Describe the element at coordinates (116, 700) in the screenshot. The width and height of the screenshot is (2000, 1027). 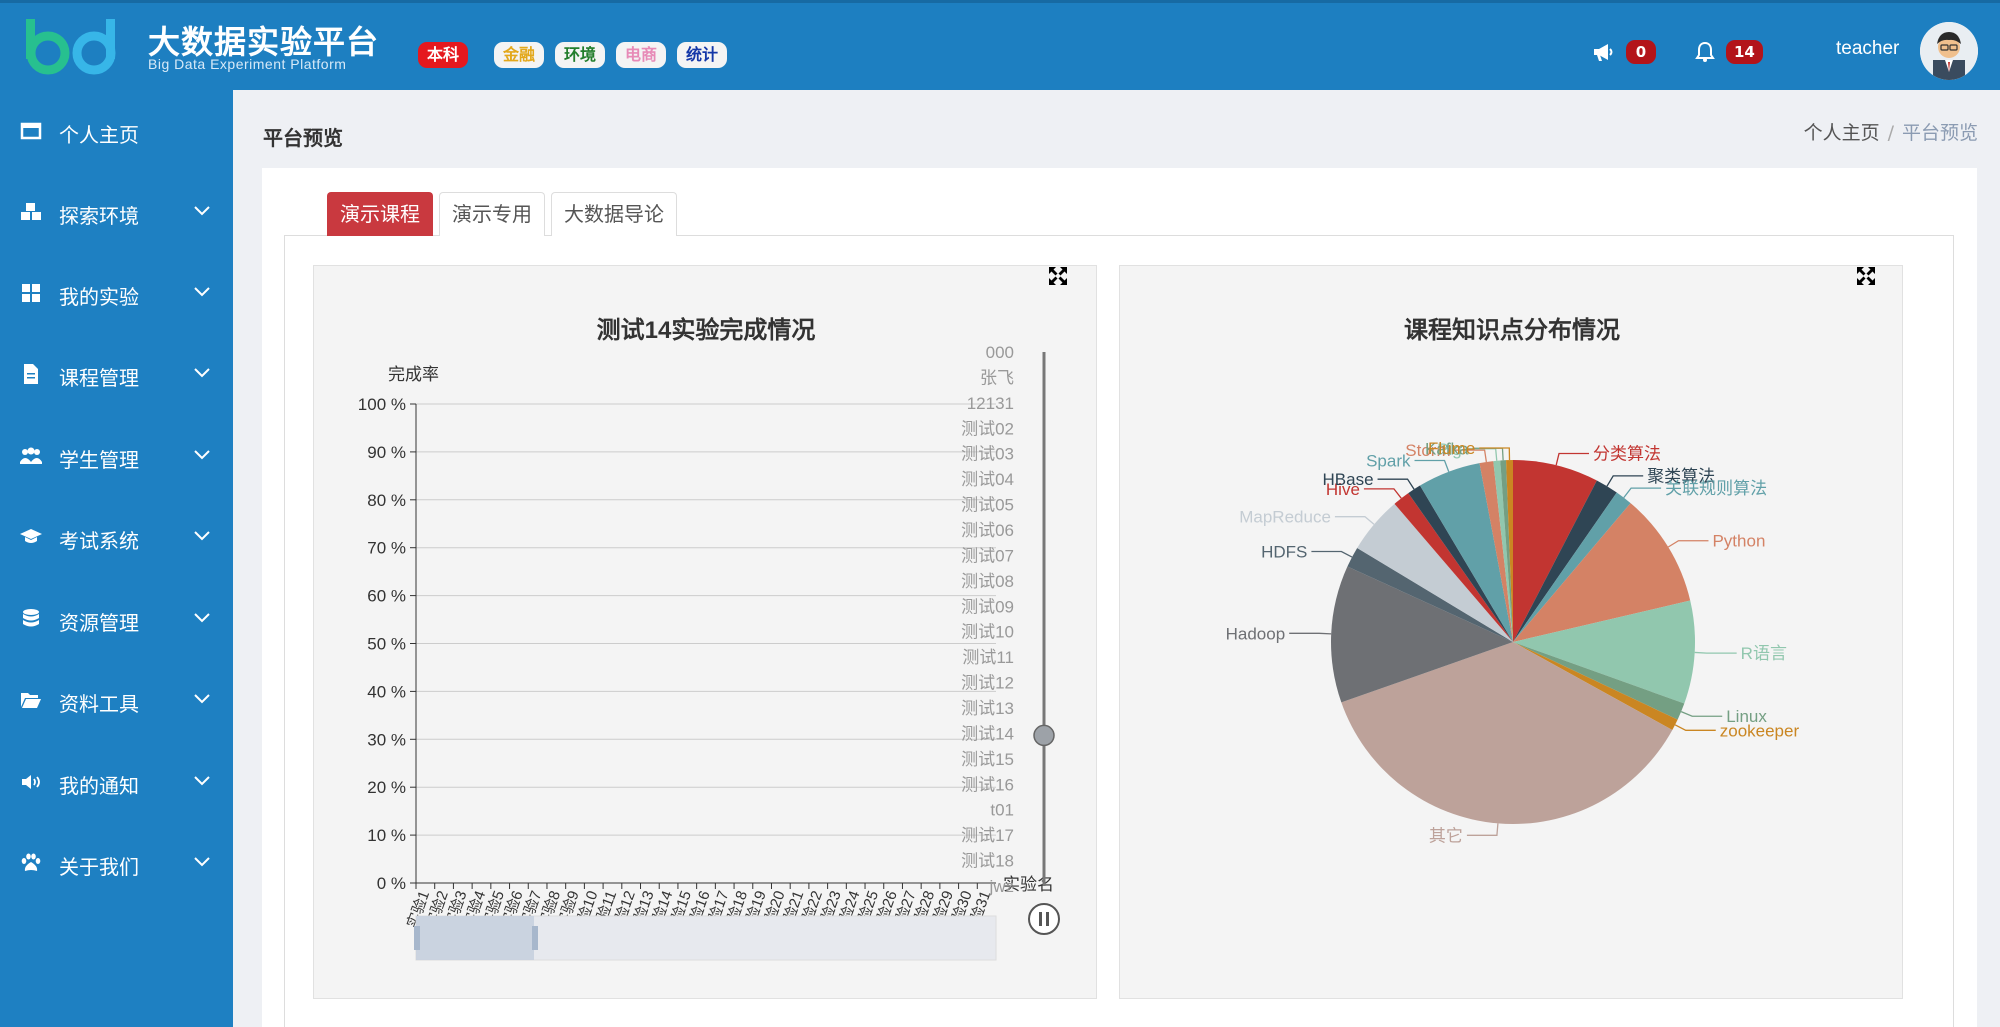
I see `sidebar-item-tools: 资料工具` at that location.